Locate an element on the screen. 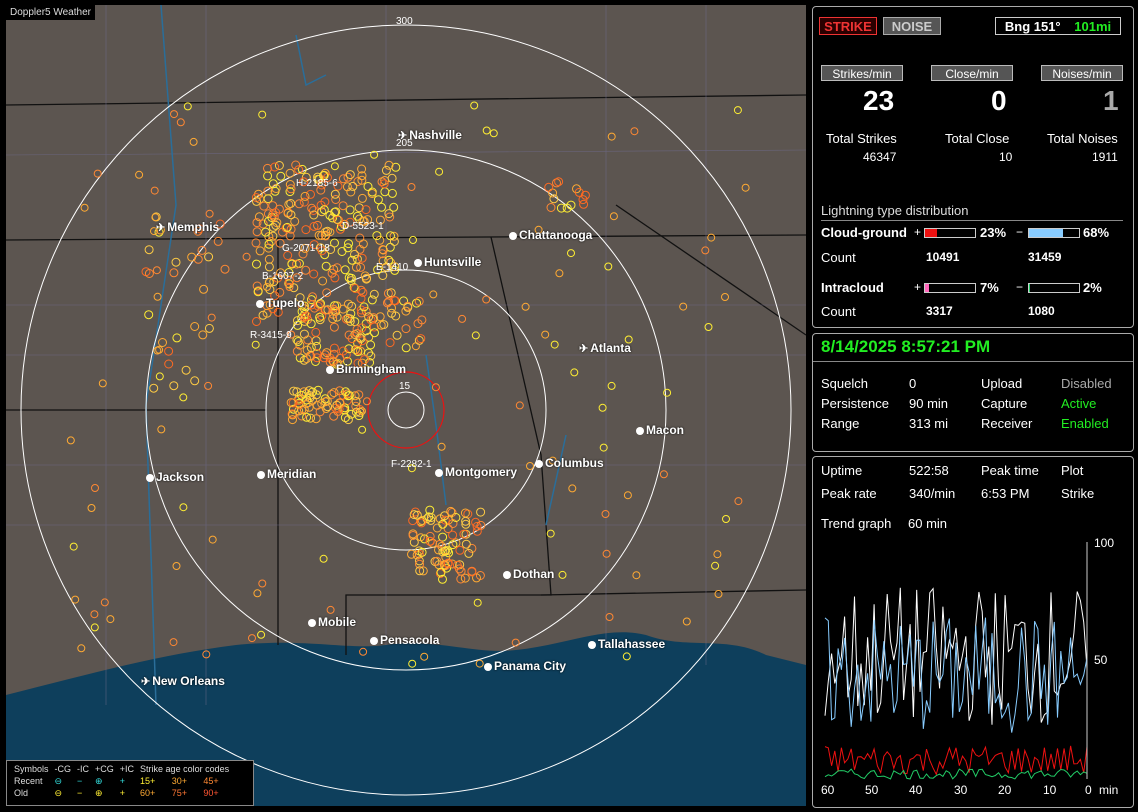 The height and width of the screenshot is (812, 1138). distance-value: 101mi is located at coordinates (1093, 26).